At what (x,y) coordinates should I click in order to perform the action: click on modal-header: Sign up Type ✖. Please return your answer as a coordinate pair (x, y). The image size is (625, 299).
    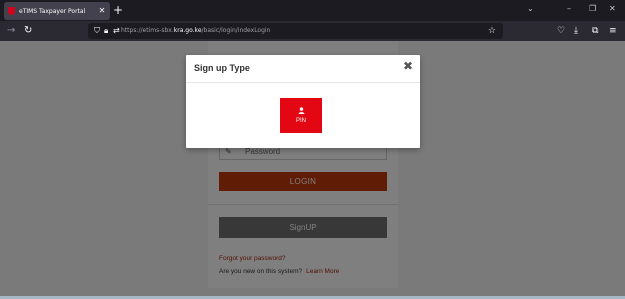
    Looking at the image, I should click on (303, 69).